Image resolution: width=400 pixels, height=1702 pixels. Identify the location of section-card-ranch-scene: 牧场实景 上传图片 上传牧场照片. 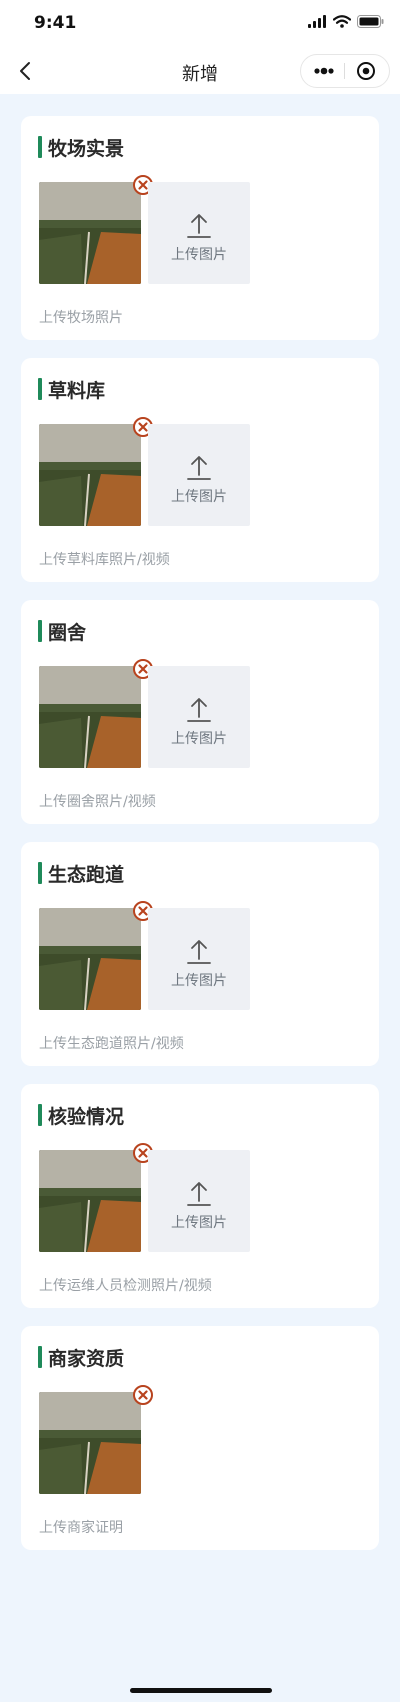
(200, 228).